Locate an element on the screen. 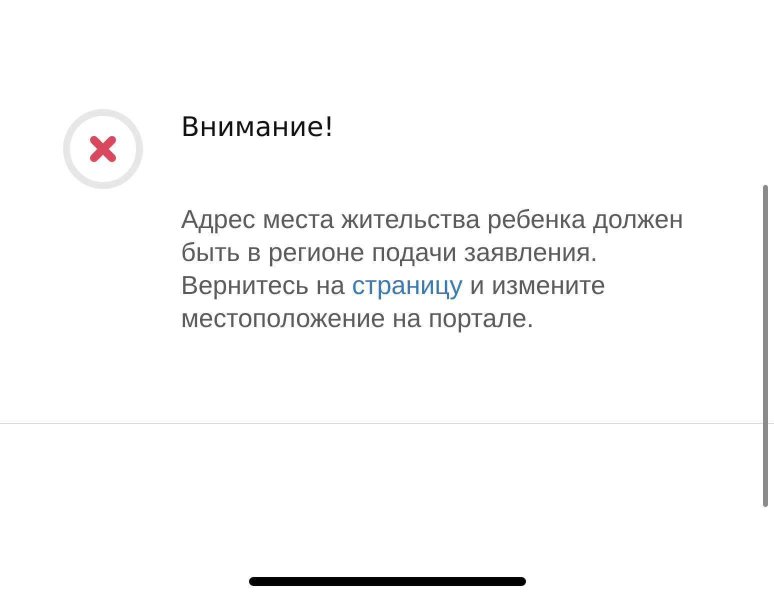  alert-title: Внимание! is located at coordinates (257, 128).